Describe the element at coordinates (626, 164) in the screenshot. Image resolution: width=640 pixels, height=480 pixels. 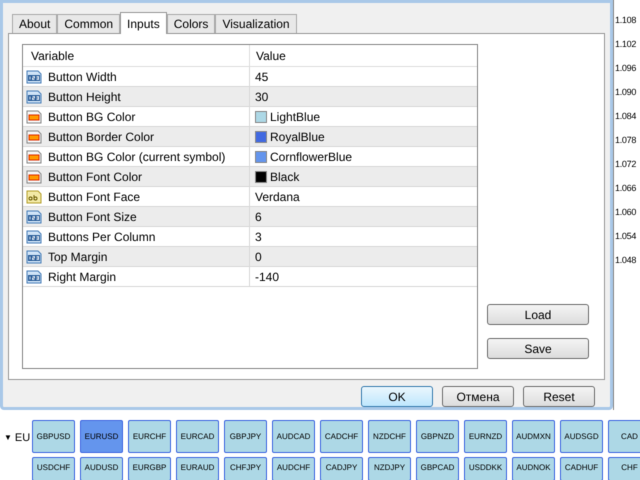
I see `price-label: 1.072` at that location.